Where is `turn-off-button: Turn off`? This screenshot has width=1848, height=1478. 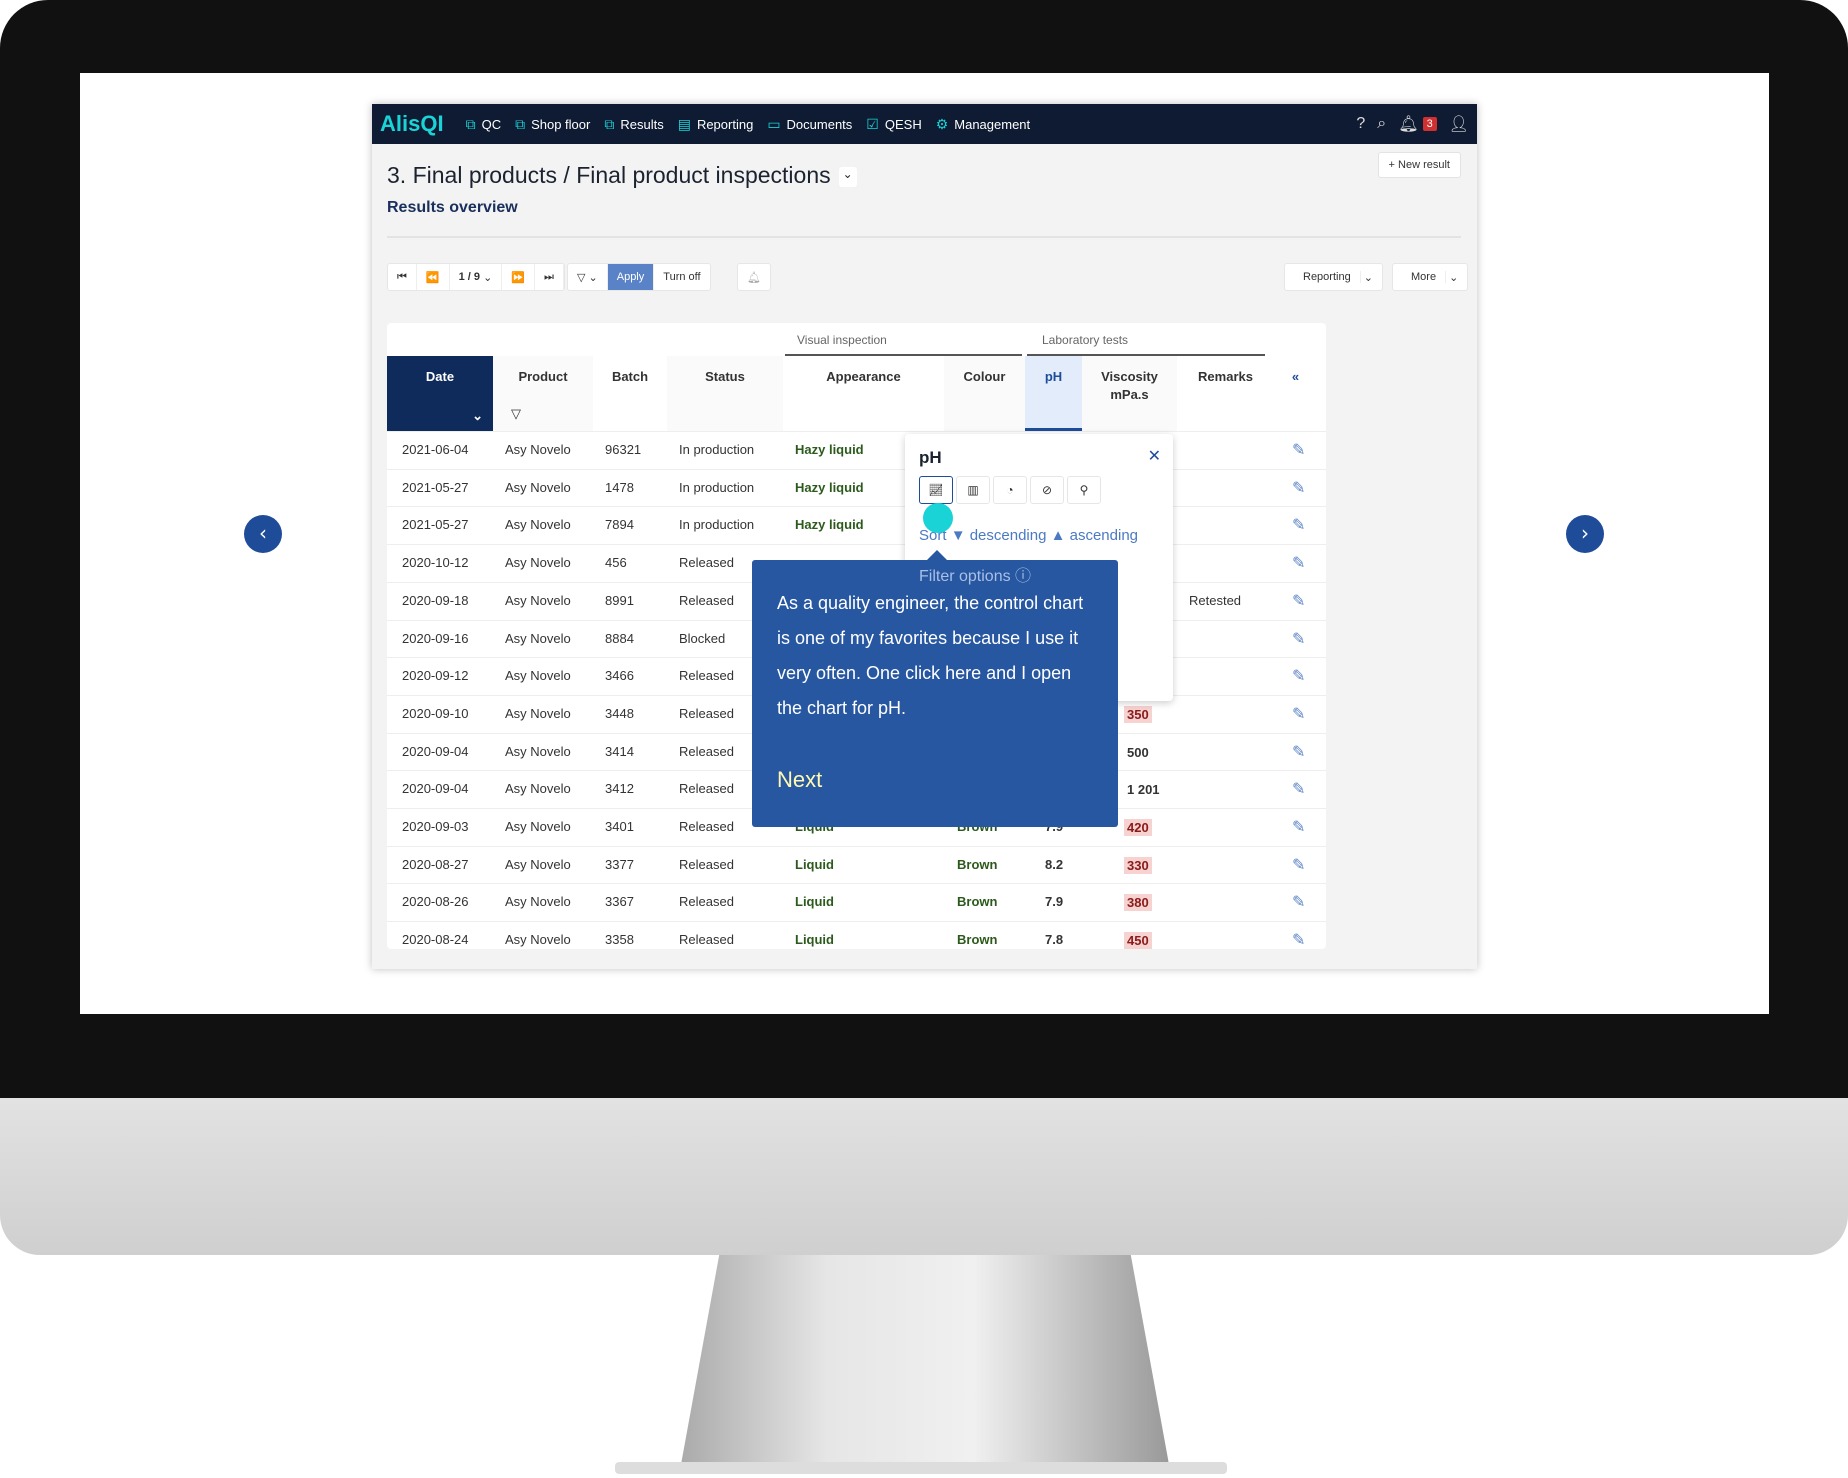
turn-off-button: Turn off is located at coordinates (681, 277).